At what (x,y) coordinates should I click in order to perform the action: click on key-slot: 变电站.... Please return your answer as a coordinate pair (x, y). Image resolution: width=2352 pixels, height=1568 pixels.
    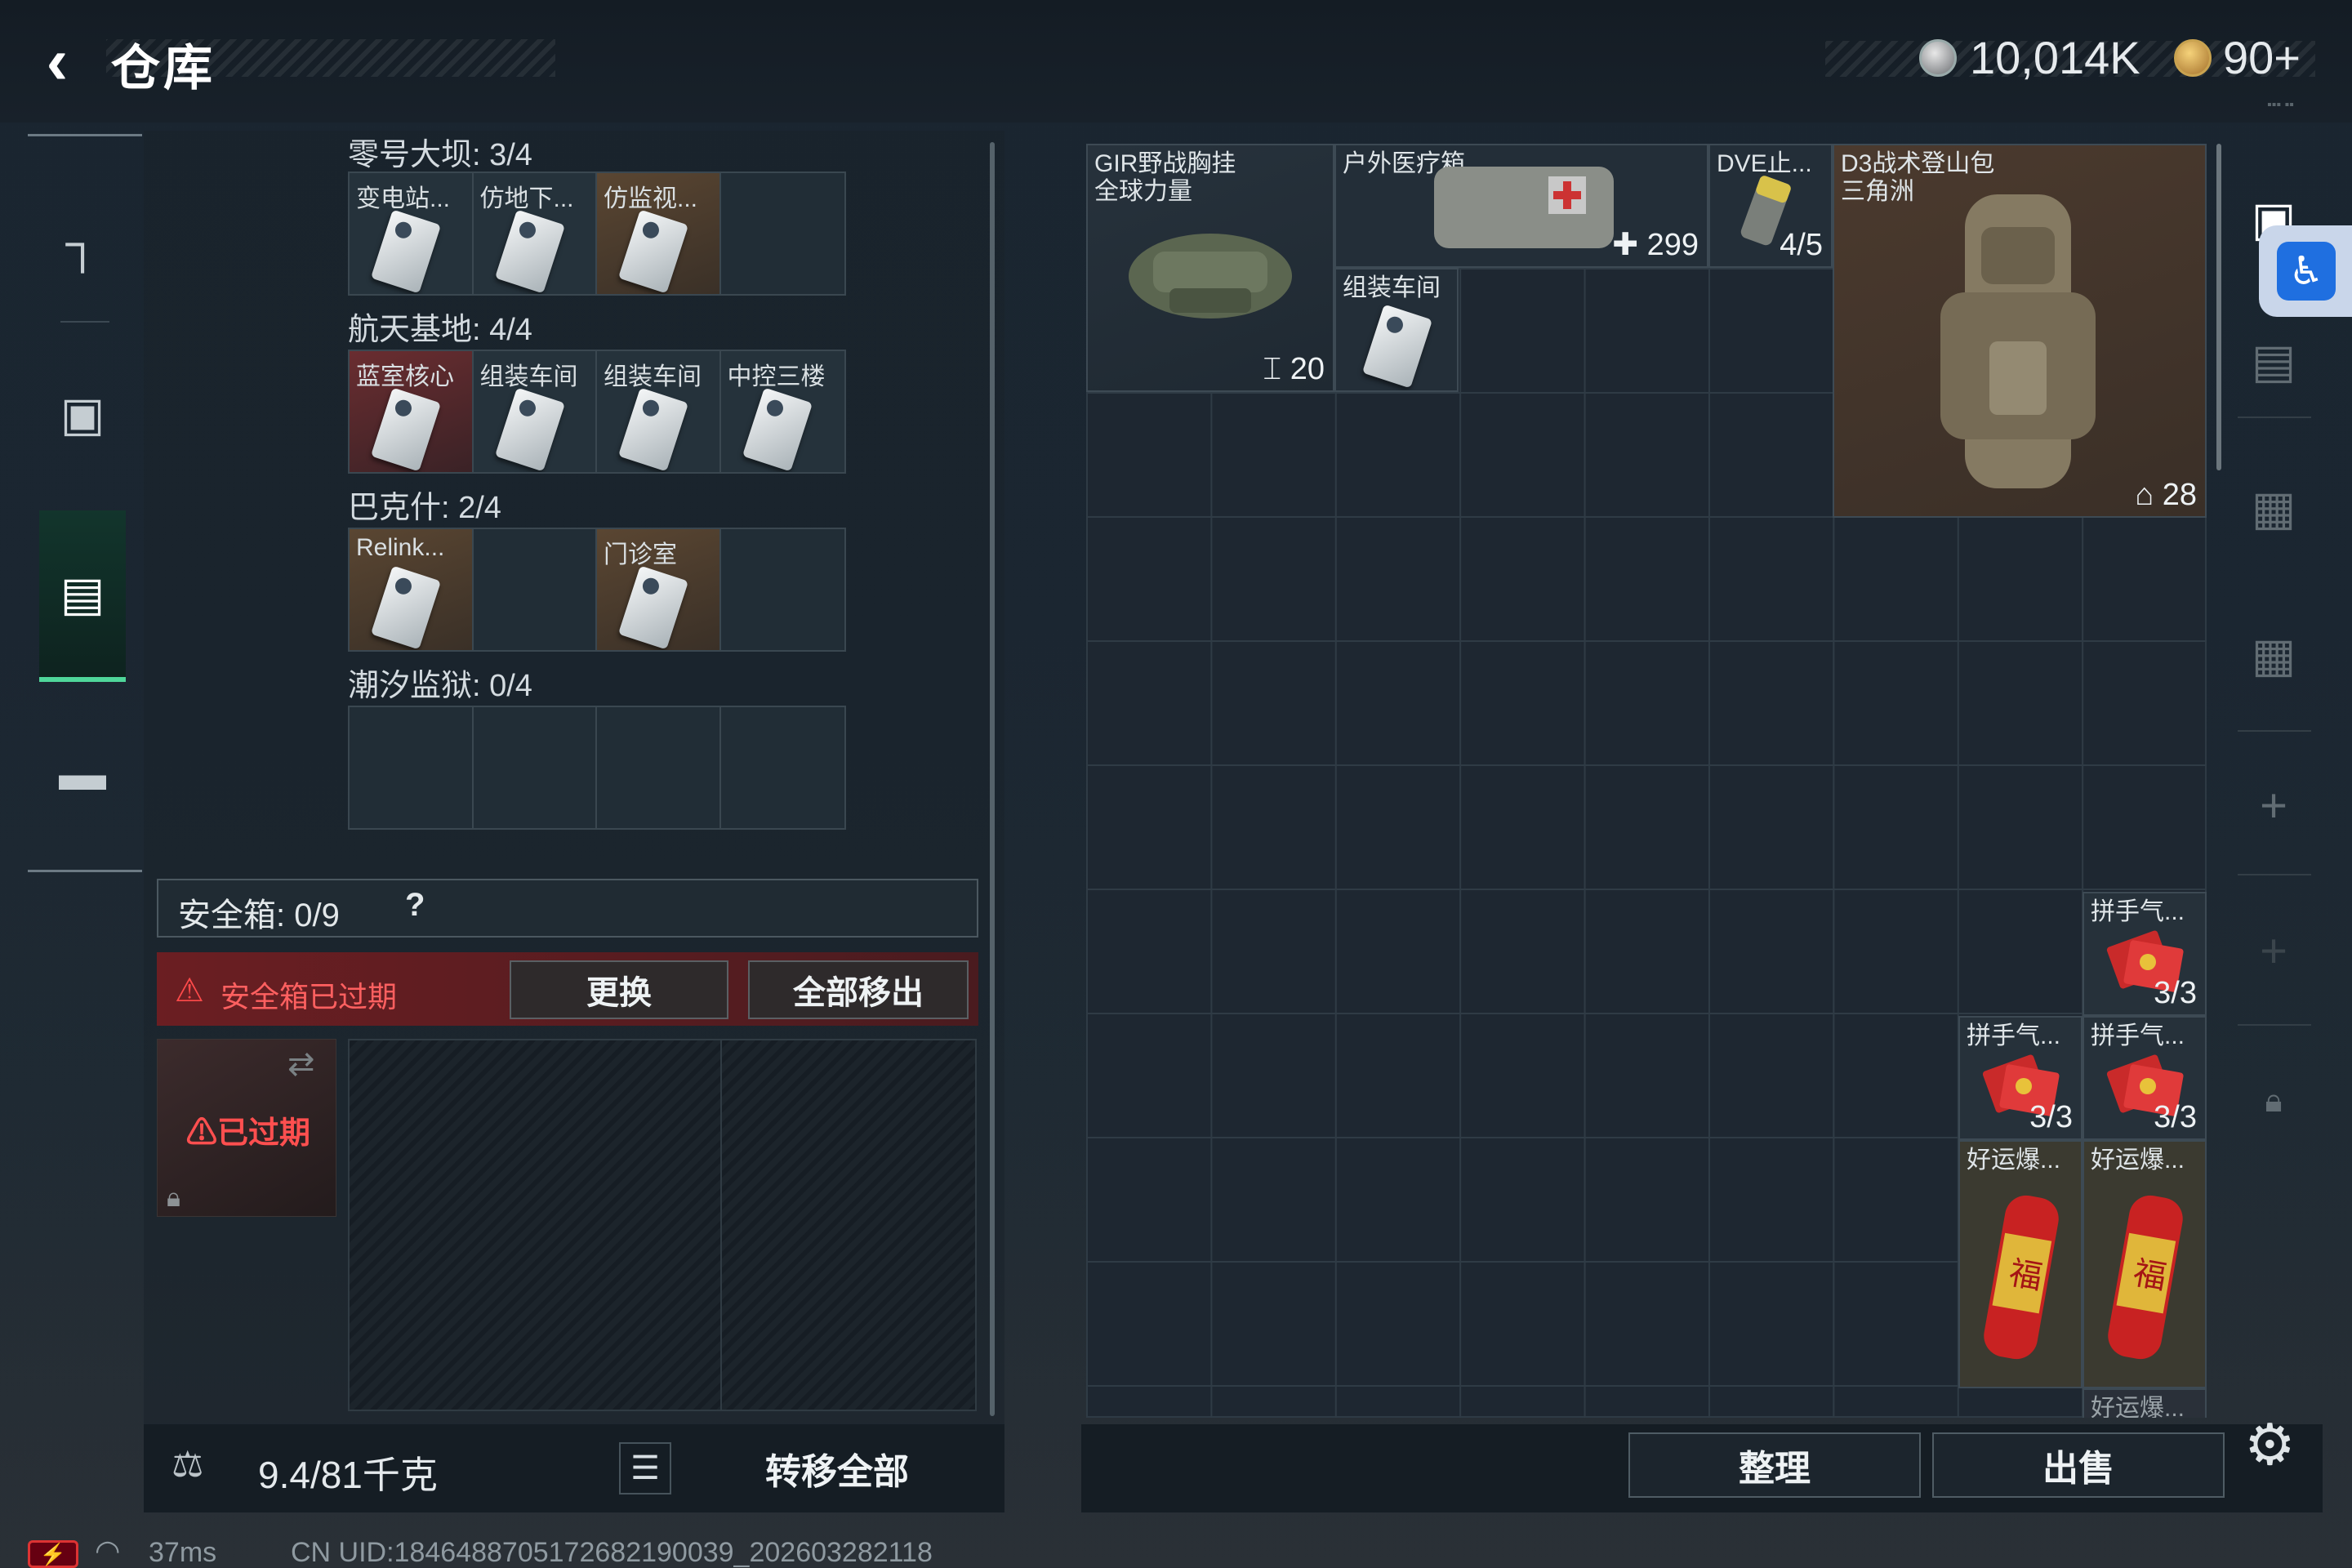
    Looking at the image, I should click on (412, 233).